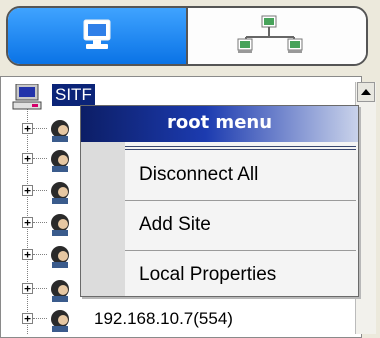 The height and width of the screenshot is (338, 380). I want to click on arrow-up-icon, so click(366, 92).